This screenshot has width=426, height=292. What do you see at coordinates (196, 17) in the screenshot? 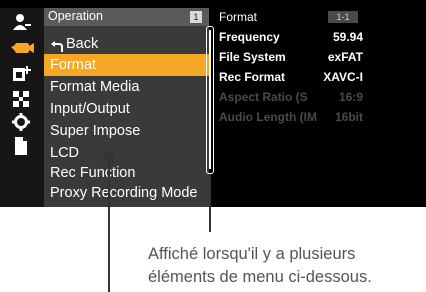
I see `menu-page-indicator: 1` at bounding box center [196, 17].